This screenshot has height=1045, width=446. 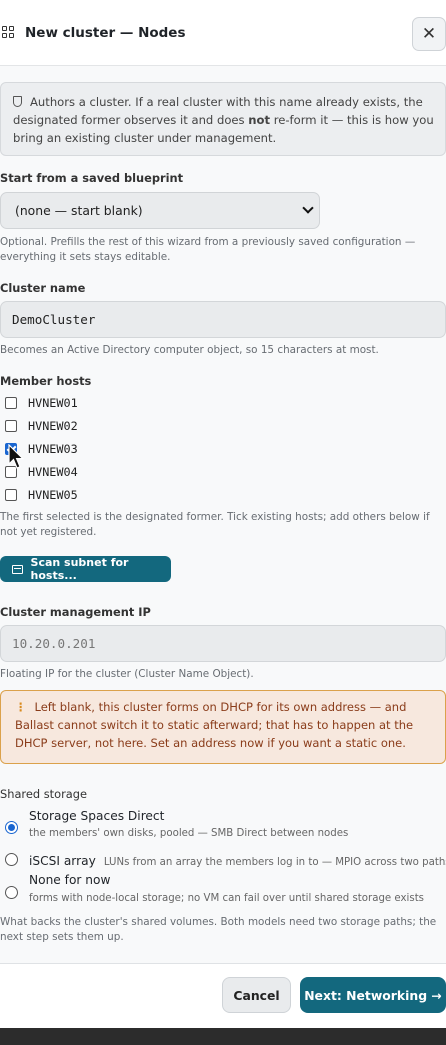 I want to click on cancel-button: Cancel, so click(x=256, y=995).